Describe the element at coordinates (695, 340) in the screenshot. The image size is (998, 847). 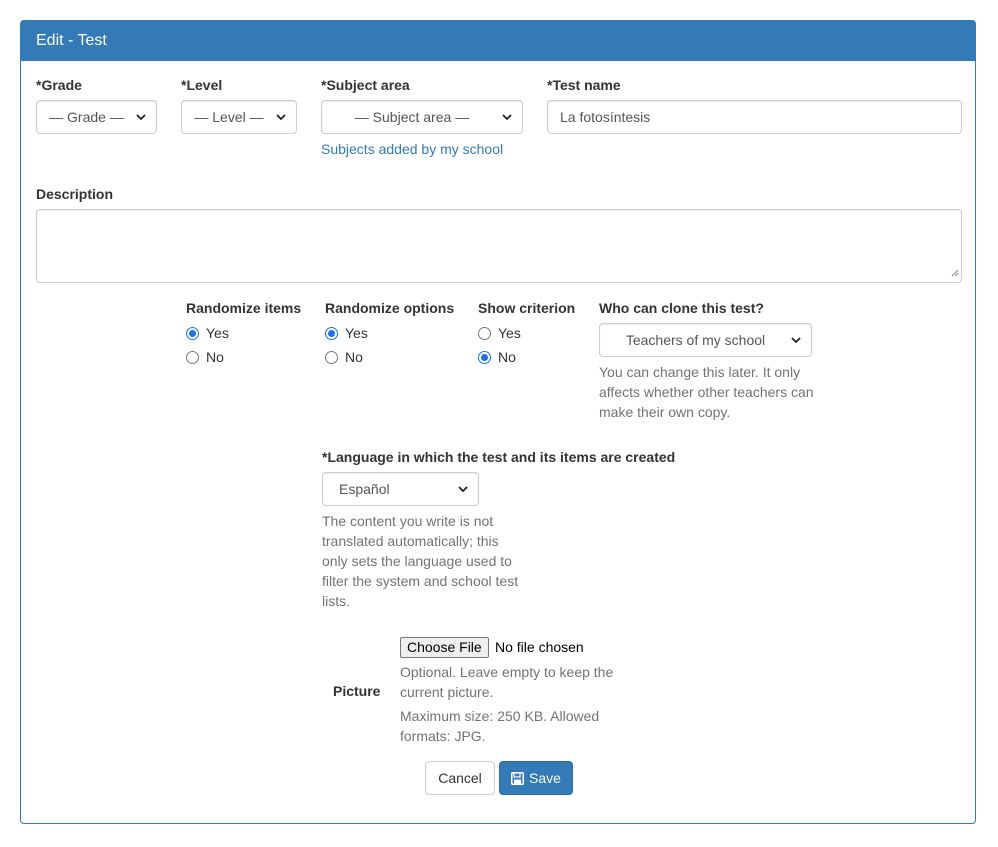
I see `clone-select-value: Teachers of my school` at that location.